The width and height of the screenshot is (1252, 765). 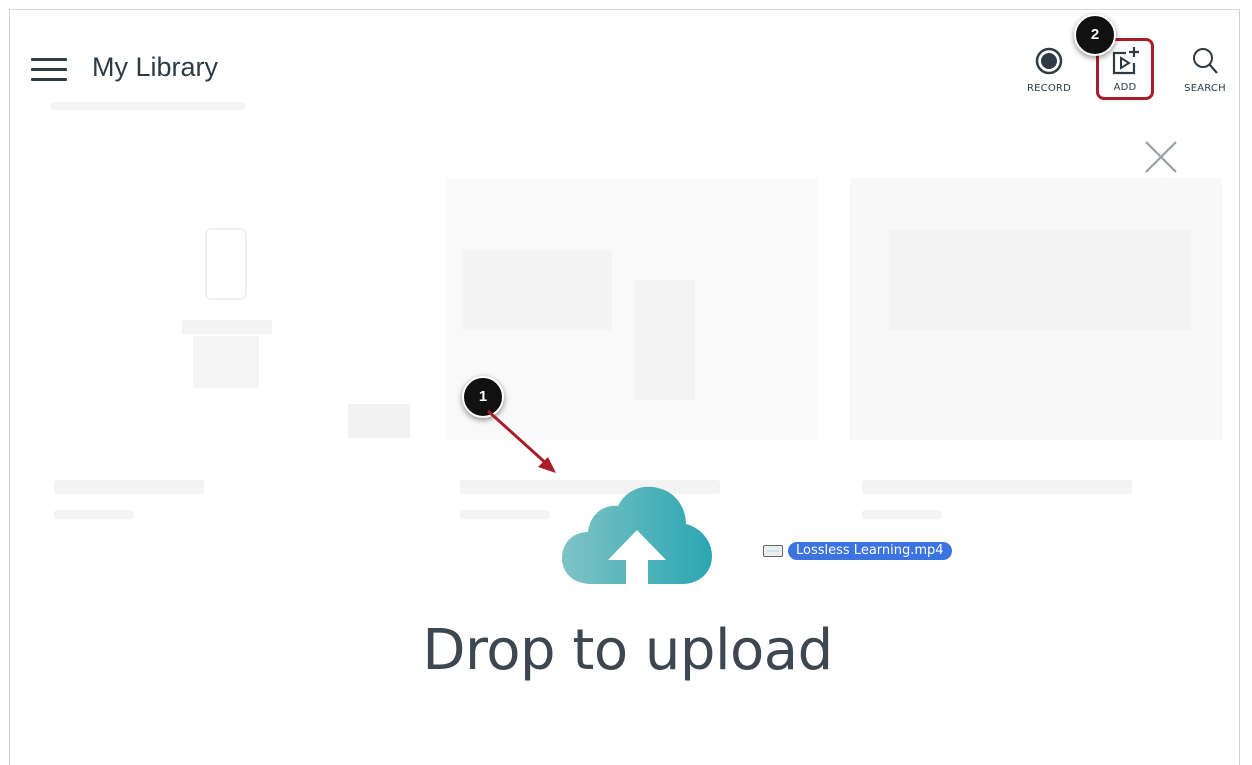 I want to click on callout-badge-2: 2, so click(x=1095, y=35).